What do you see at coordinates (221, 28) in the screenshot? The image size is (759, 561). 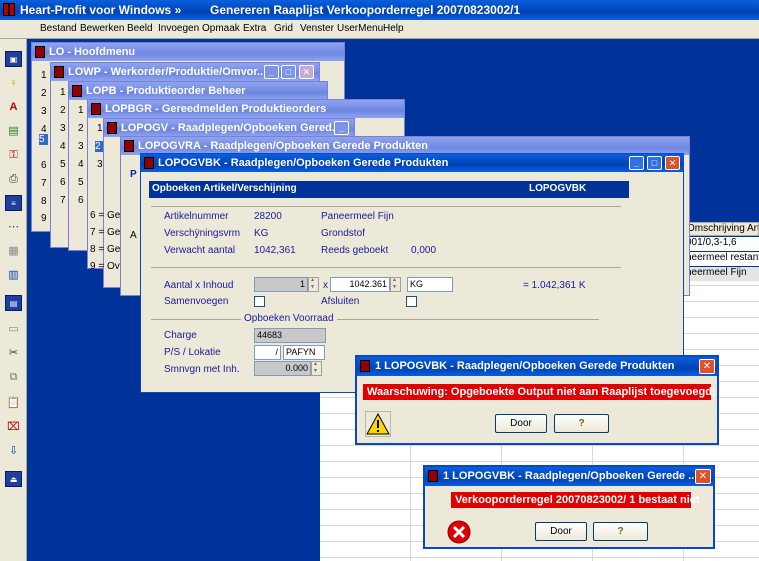 I see `menu-opmaak: Opmaak` at bounding box center [221, 28].